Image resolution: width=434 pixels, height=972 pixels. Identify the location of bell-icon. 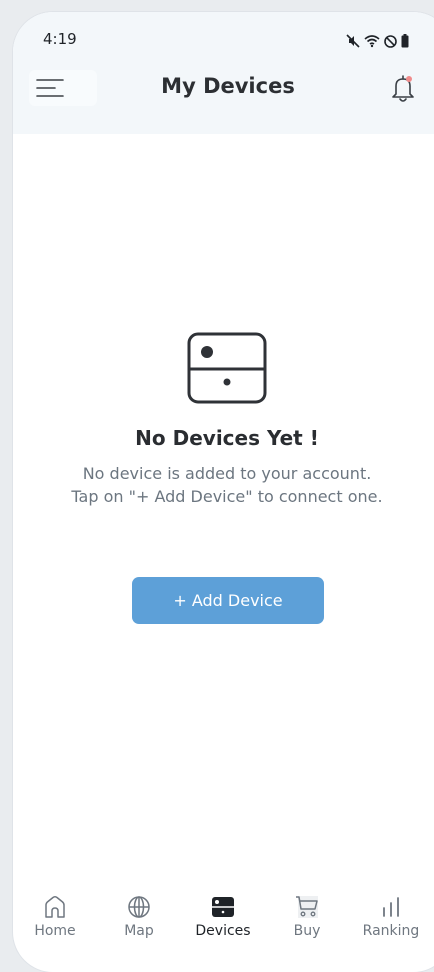
(403, 88).